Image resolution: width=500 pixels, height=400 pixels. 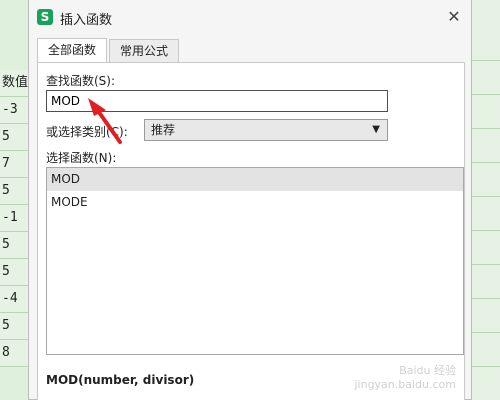 What do you see at coordinates (250, 17) in the screenshot?
I see `dialog-titlebar: S 插入函数 ✕` at bounding box center [250, 17].